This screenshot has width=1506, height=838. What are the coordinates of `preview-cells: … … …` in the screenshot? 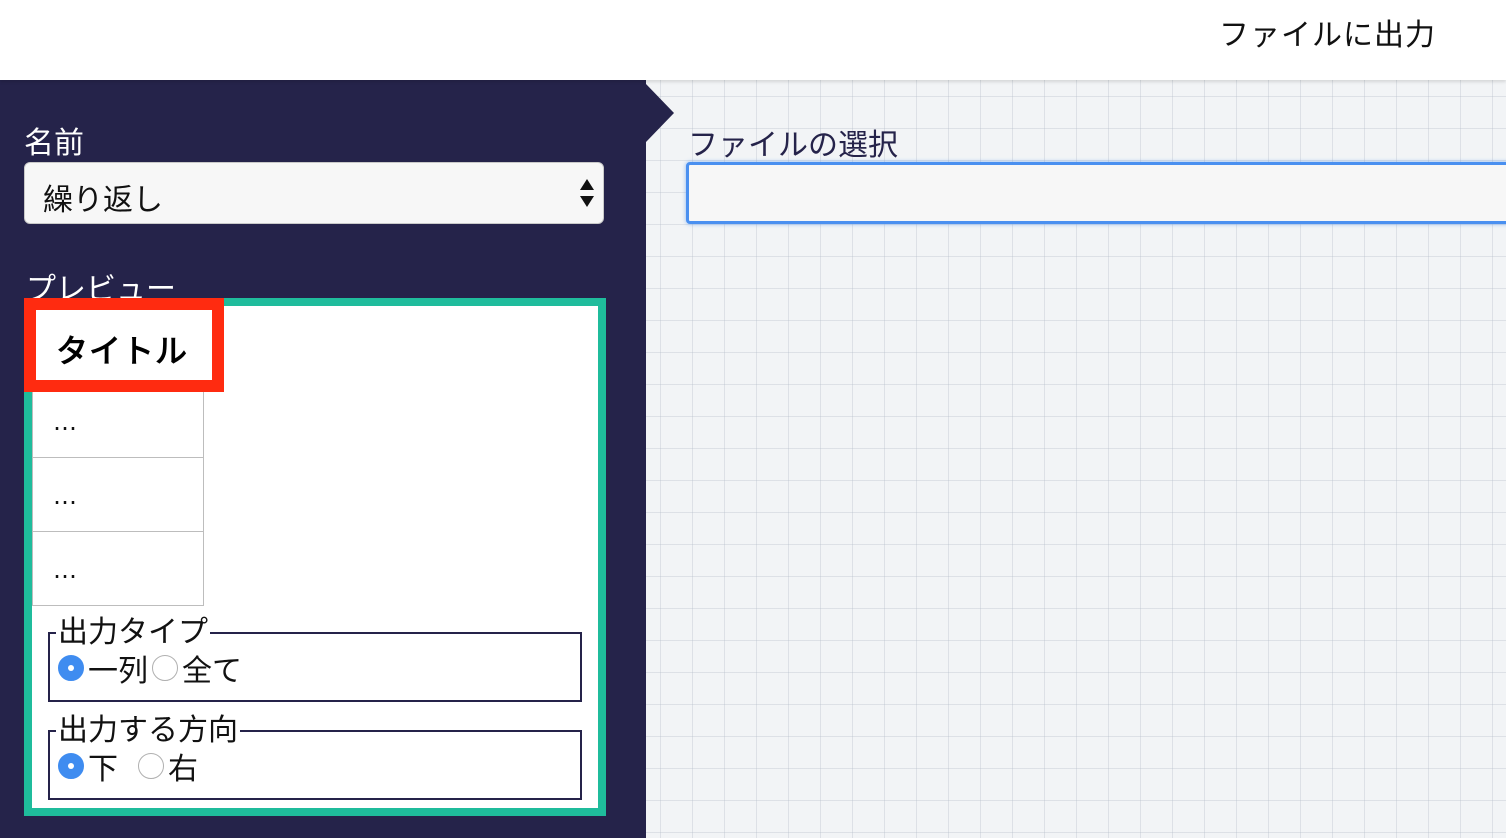 It's located at (118, 495).